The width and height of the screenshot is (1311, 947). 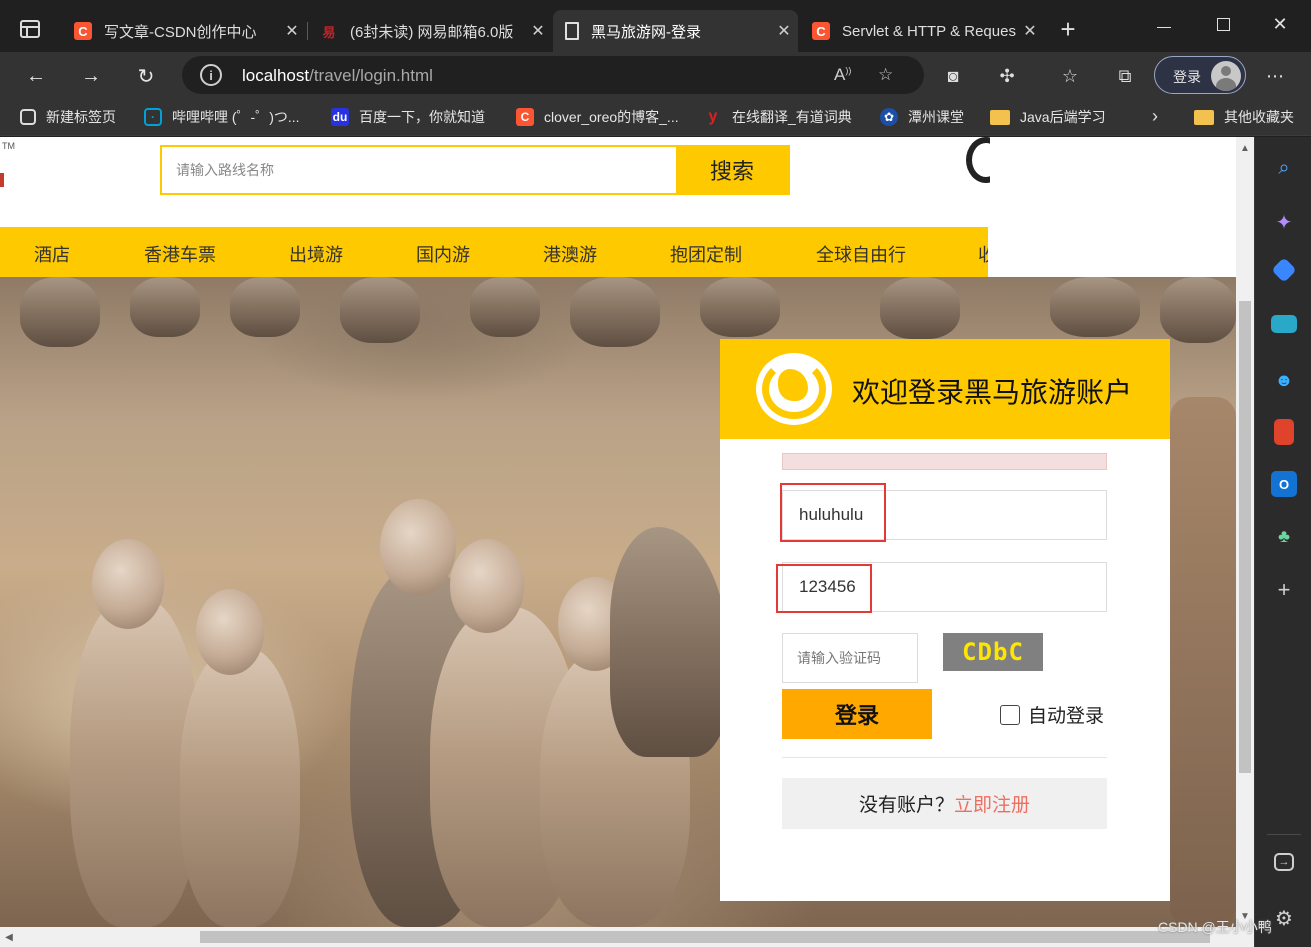 I want to click on tab-csdn-editor: C 写文章-CSDN创作中心 ✕, so click(x=184, y=31).